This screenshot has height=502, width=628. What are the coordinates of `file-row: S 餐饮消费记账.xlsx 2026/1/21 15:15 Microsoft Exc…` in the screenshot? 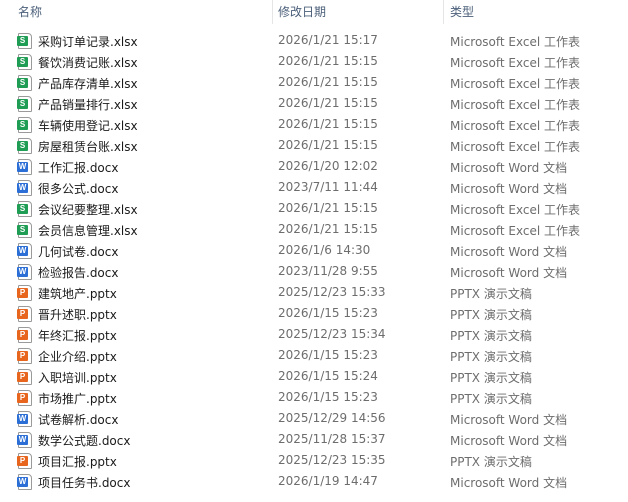 It's located at (314, 61).